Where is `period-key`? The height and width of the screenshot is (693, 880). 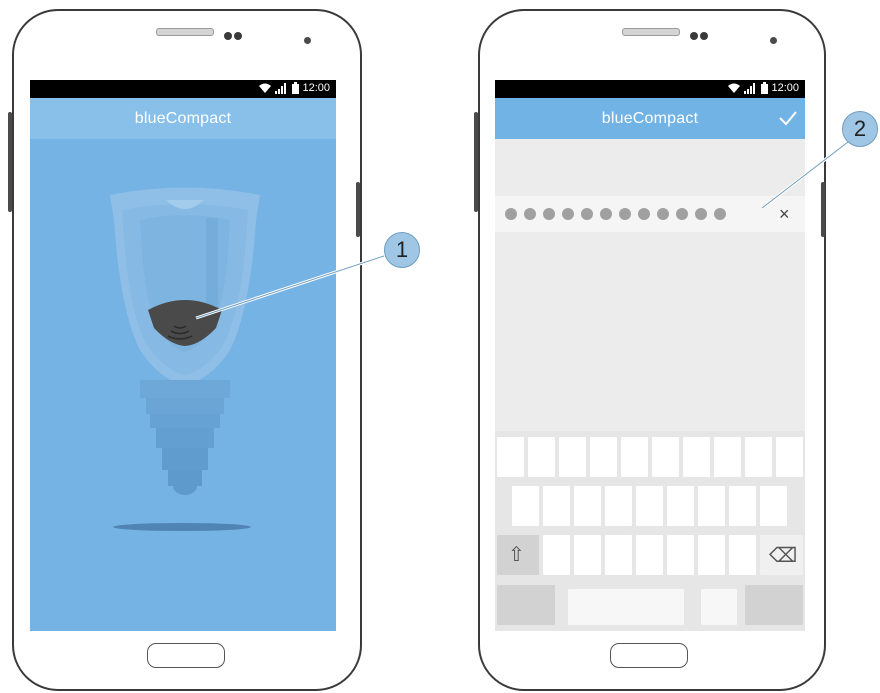 period-key is located at coordinates (719, 607).